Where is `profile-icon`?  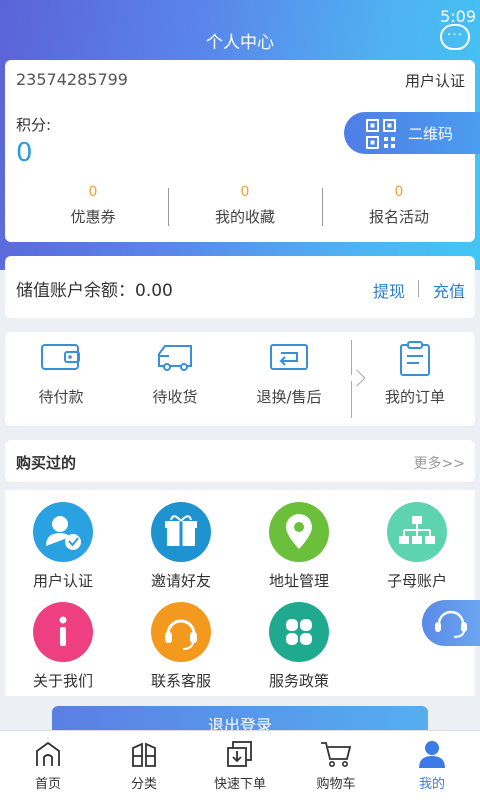 profile-icon is located at coordinates (432, 754).